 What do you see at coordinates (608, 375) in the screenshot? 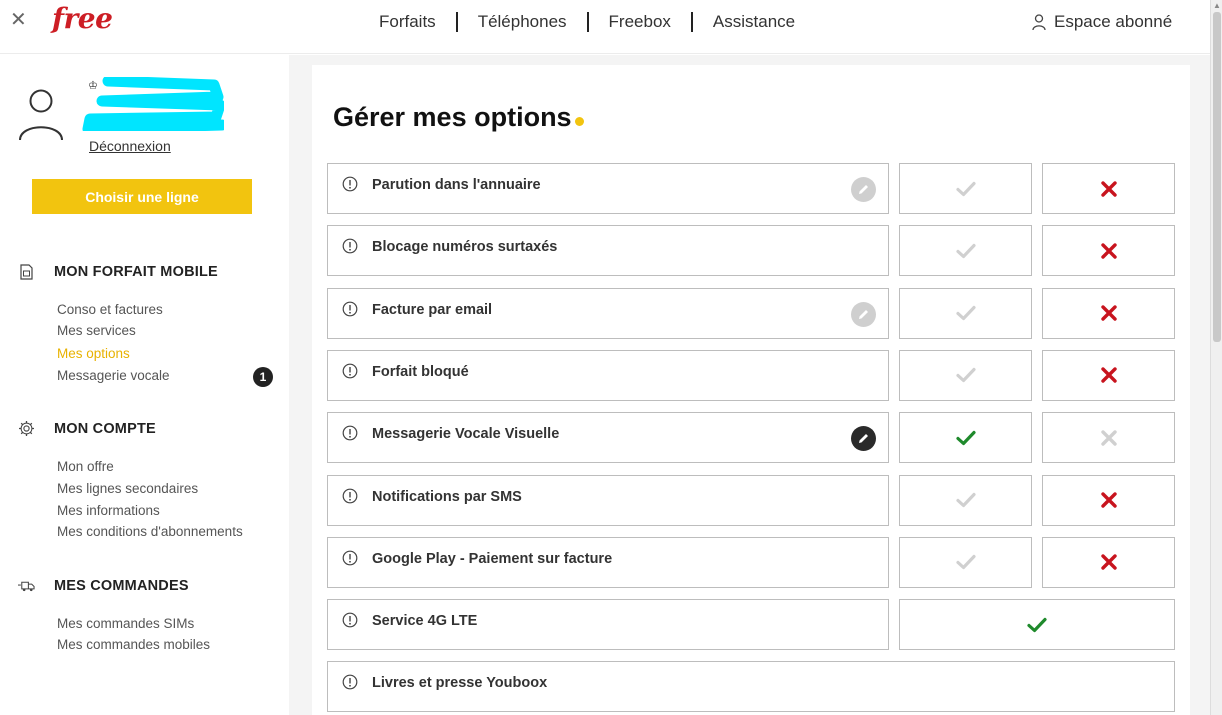
I see `option-label-box: Forfait bloqué` at bounding box center [608, 375].